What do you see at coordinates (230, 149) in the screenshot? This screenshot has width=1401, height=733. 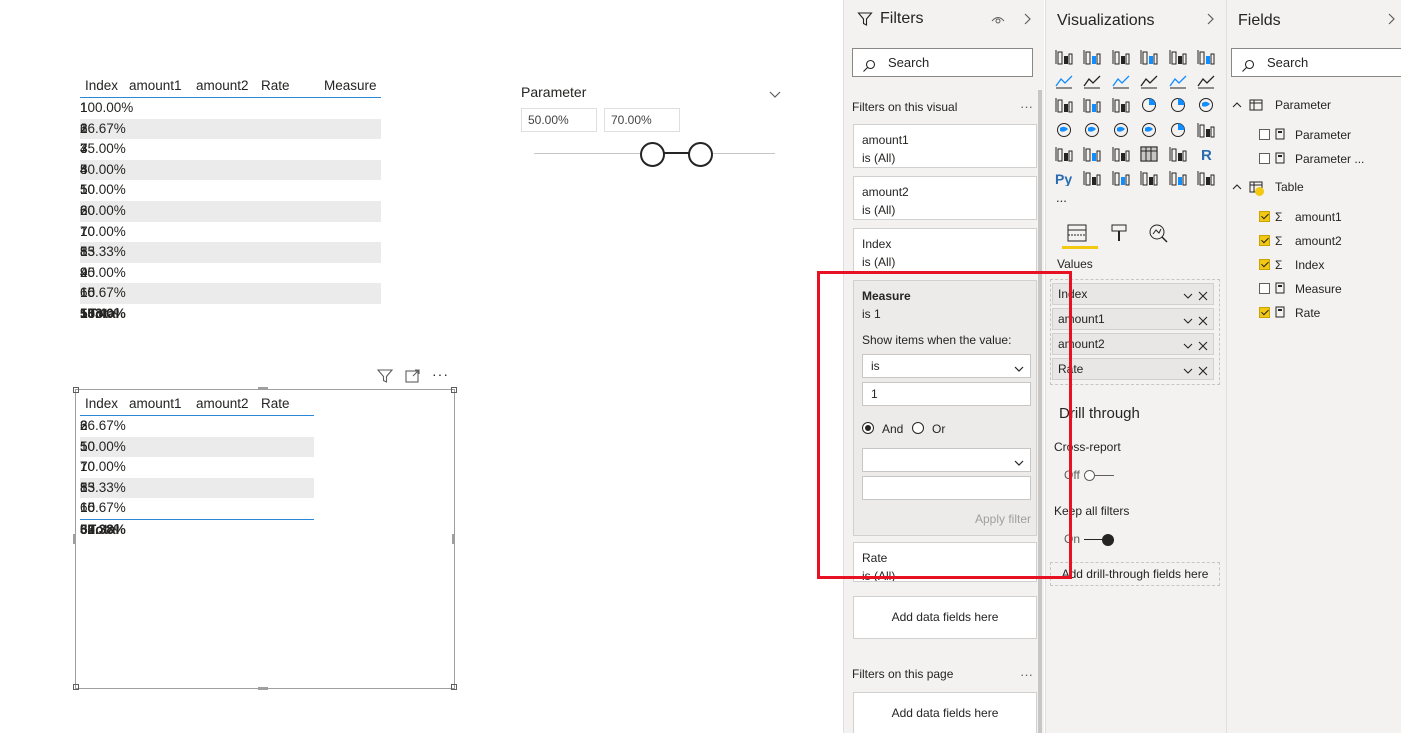 I see `table-row: 3 3 4 75.00%` at bounding box center [230, 149].